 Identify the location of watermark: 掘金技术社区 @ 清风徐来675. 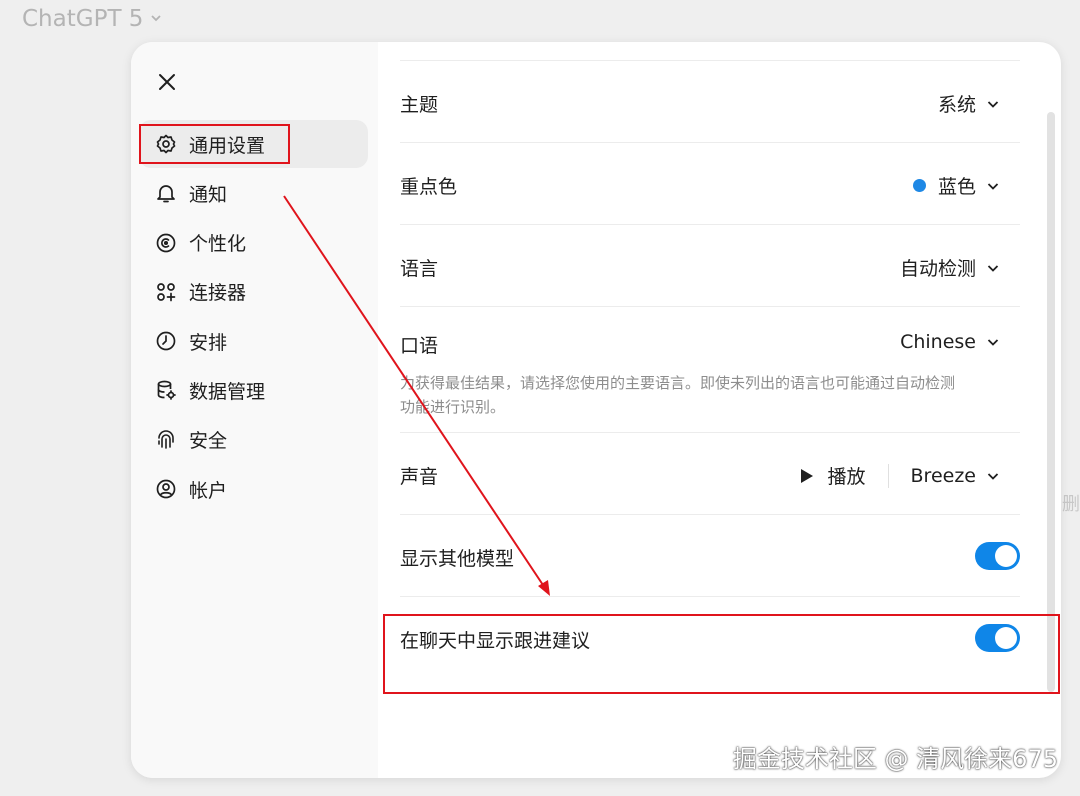
(895, 759).